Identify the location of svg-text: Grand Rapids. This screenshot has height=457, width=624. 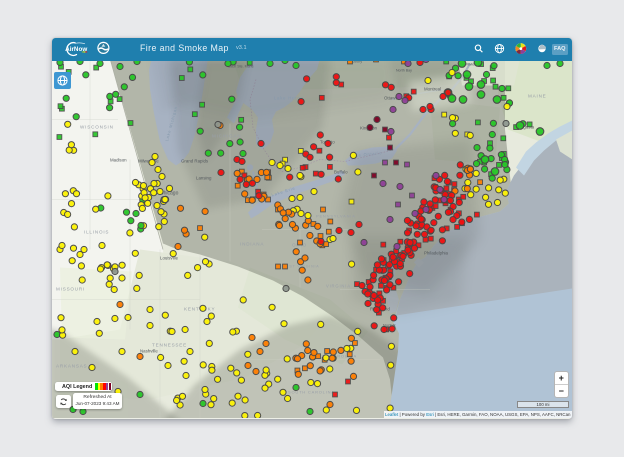
(195, 161).